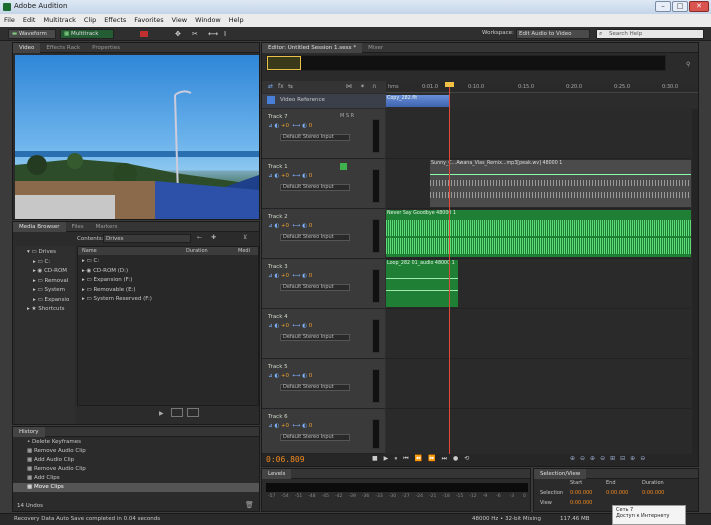 Image resolution: width=711 pixels, height=525 pixels. What do you see at coordinates (695, 281) in the screenshot?
I see `vertical-scrollbar` at bounding box center [695, 281].